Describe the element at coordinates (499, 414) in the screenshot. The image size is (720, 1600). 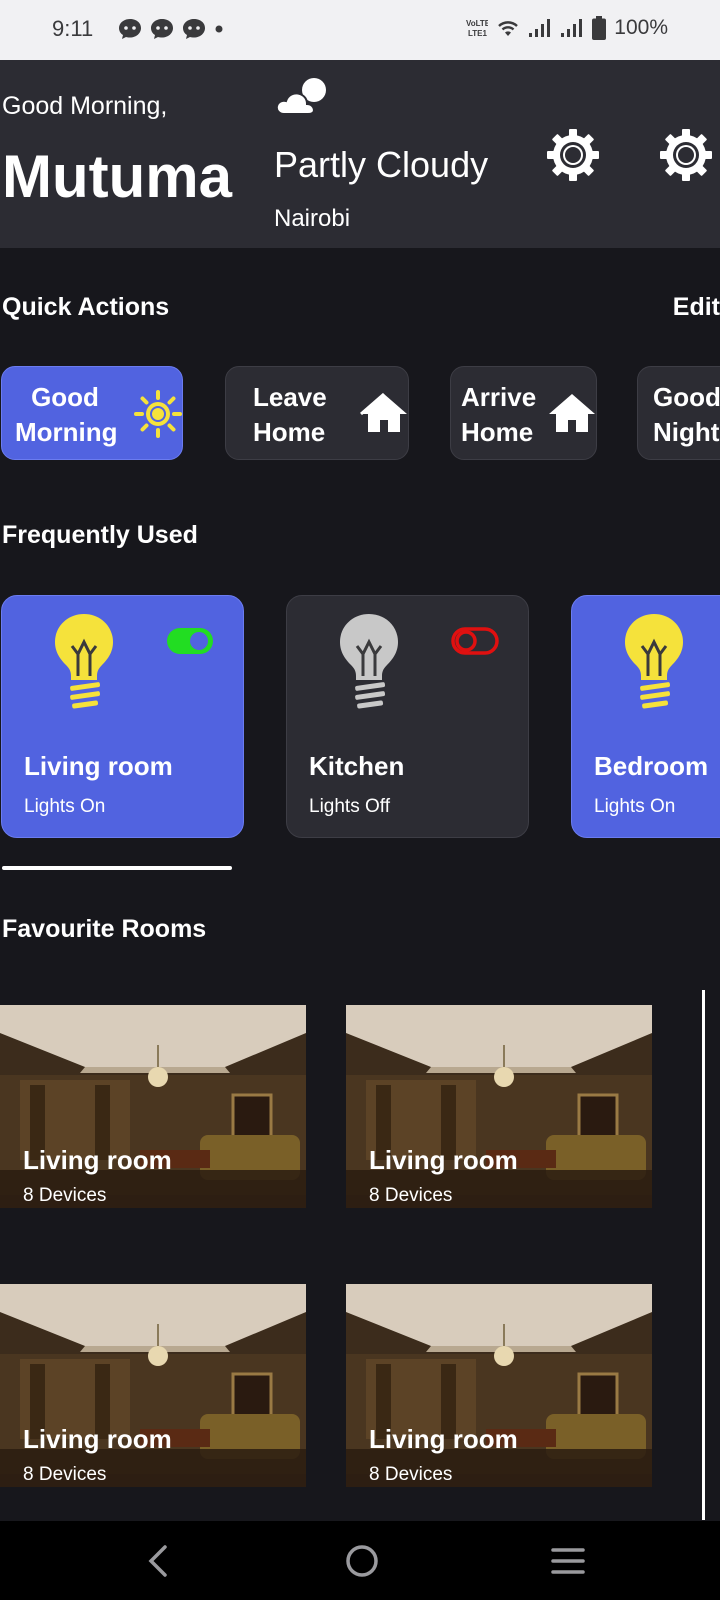
I see `quick-action-label: Arrive Home` at that location.